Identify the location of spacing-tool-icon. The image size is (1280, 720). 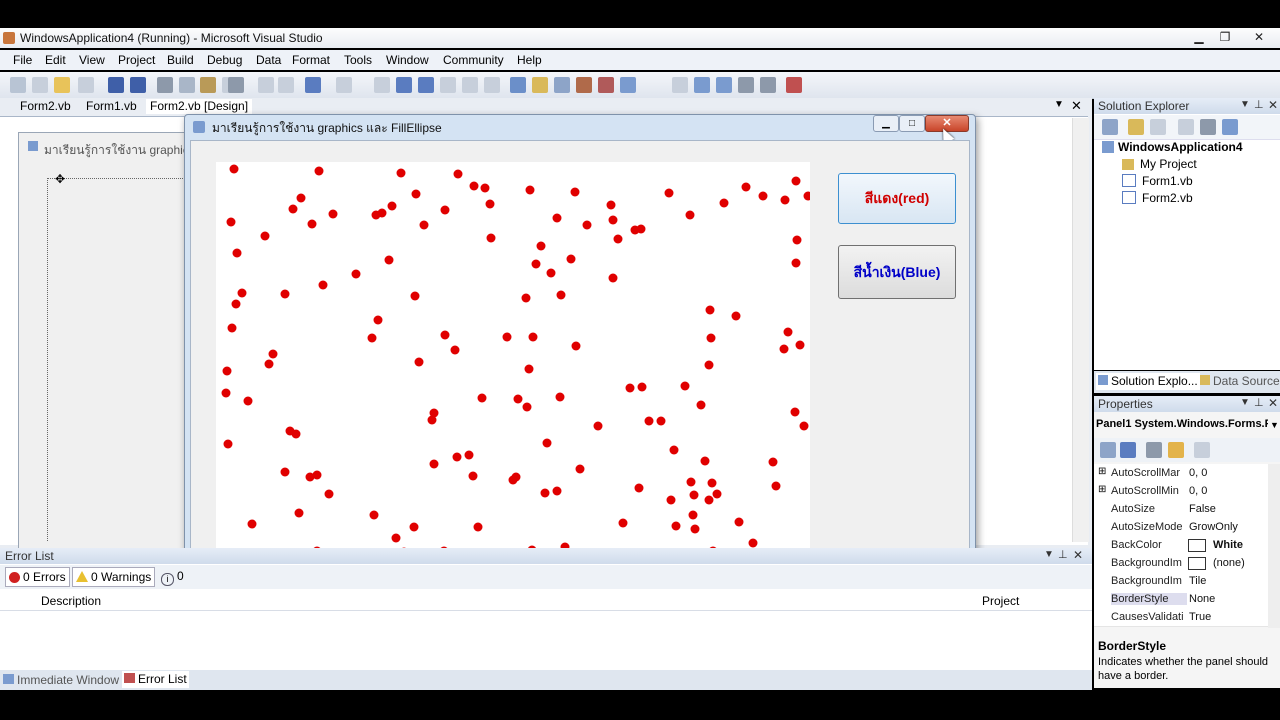
(746, 85).